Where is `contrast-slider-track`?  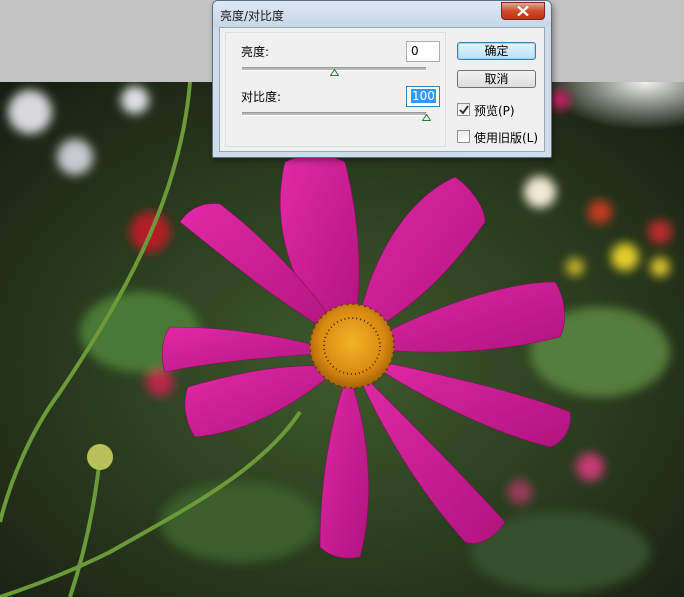
contrast-slider-track is located at coordinates (334, 114).